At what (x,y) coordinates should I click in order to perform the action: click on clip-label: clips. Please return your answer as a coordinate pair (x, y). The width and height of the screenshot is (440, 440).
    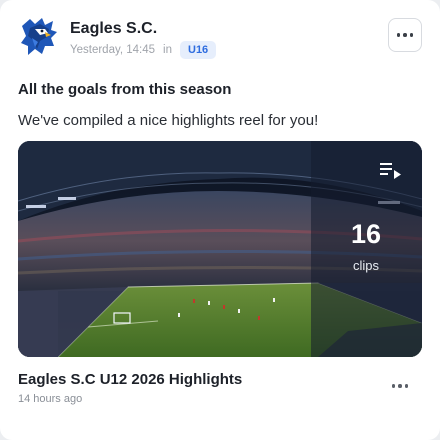
    Looking at the image, I should click on (365, 265).